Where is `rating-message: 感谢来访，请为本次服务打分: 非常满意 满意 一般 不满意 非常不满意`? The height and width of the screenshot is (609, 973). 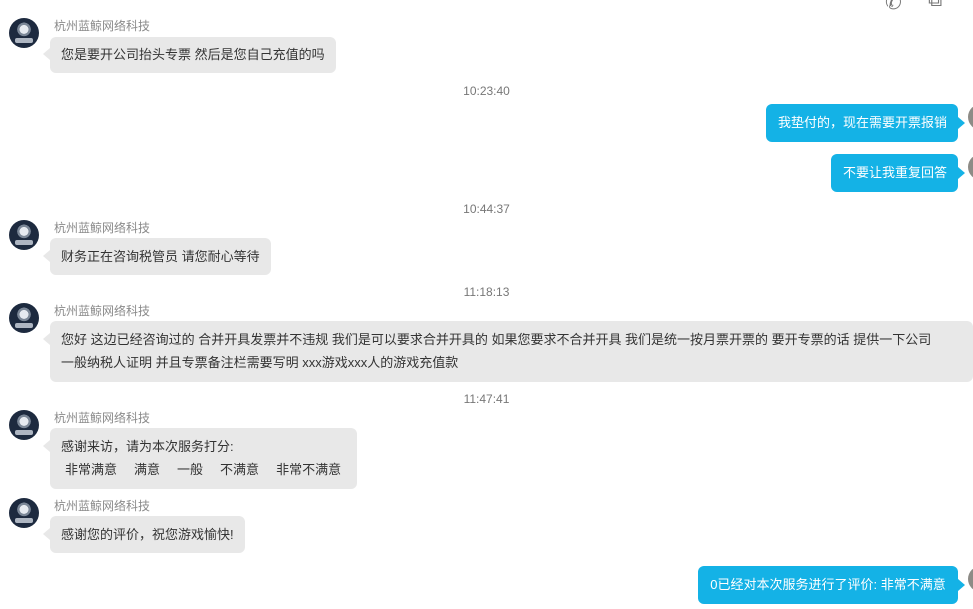 rating-message: 感谢来访，请为本次服务打分: 非常满意 满意 一般 不满意 非常不满意 is located at coordinates (203, 458).